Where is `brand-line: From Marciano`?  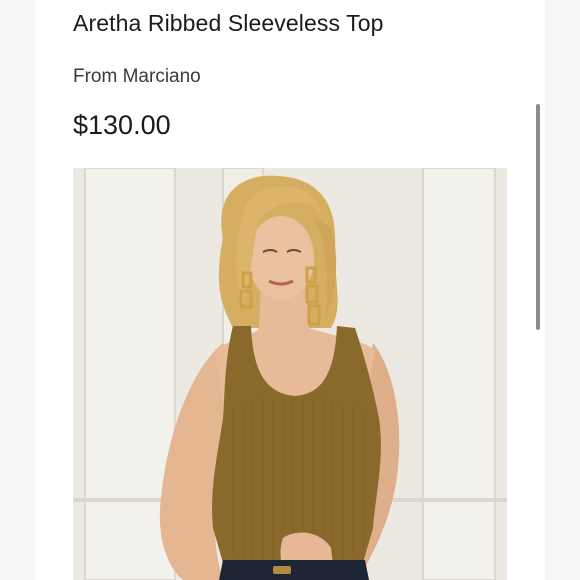
brand-line: From Marciano is located at coordinates (137, 76).